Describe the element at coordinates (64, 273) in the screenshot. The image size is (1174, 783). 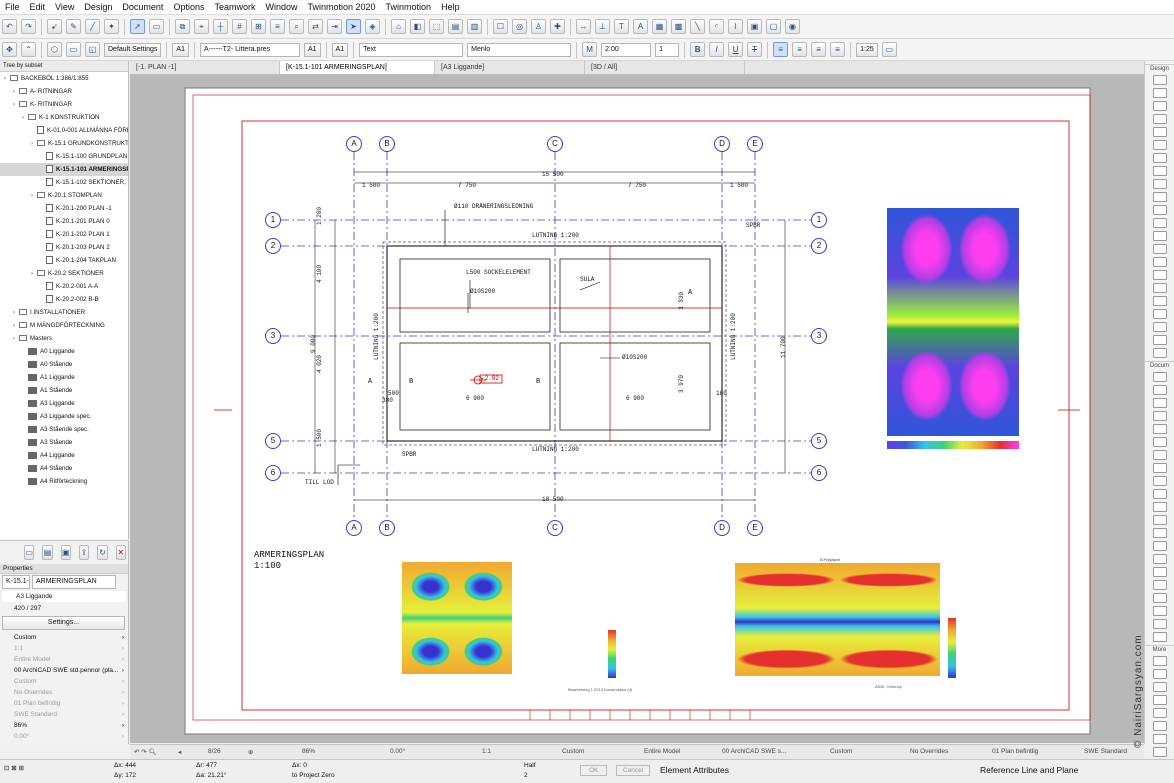
I see `navigator-item: › K-20.2 SEKTIONER` at that location.